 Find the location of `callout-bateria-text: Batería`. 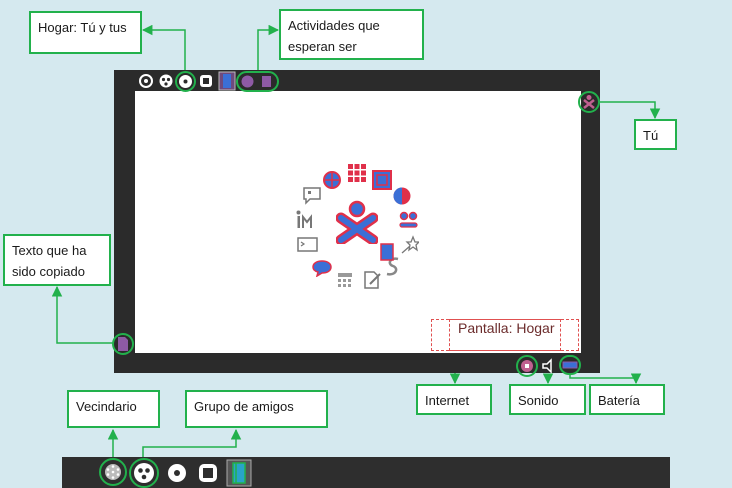

callout-bateria-text: Batería is located at coordinates (619, 400).